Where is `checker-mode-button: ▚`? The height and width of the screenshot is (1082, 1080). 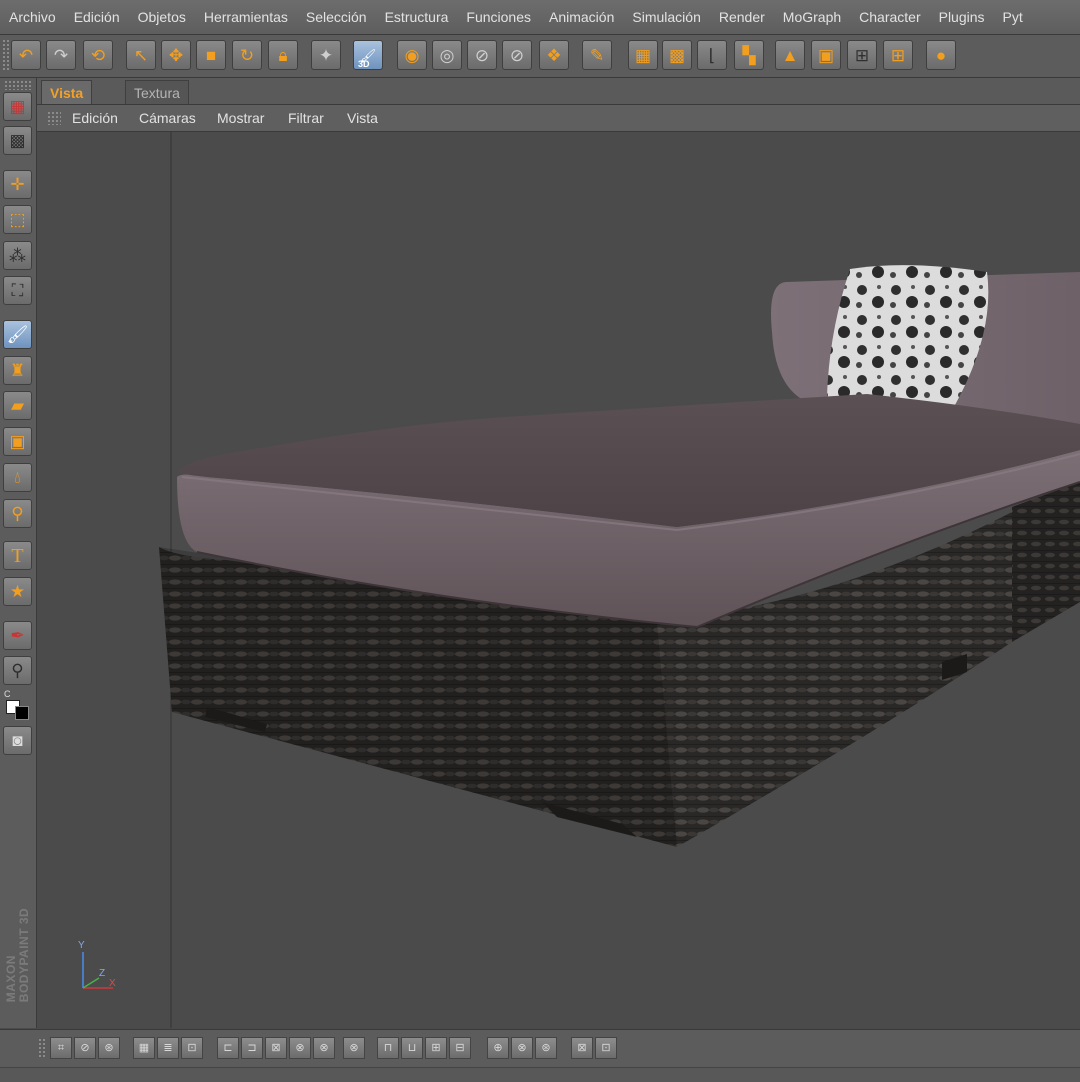 checker-mode-button: ▚ is located at coordinates (749, 55).